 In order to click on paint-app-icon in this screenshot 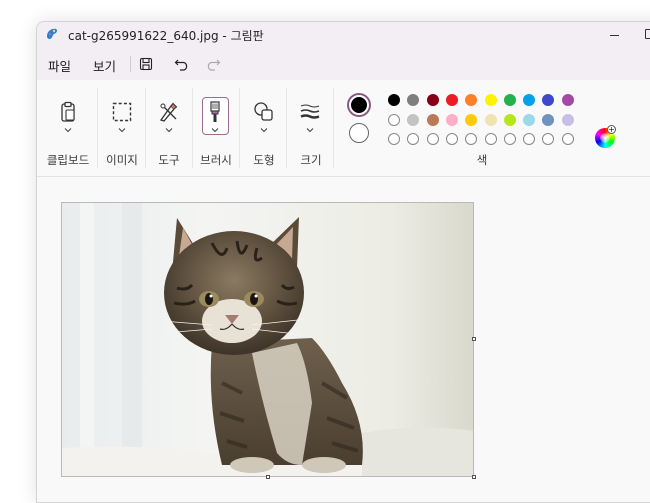, I will do `click(52, 33)`.